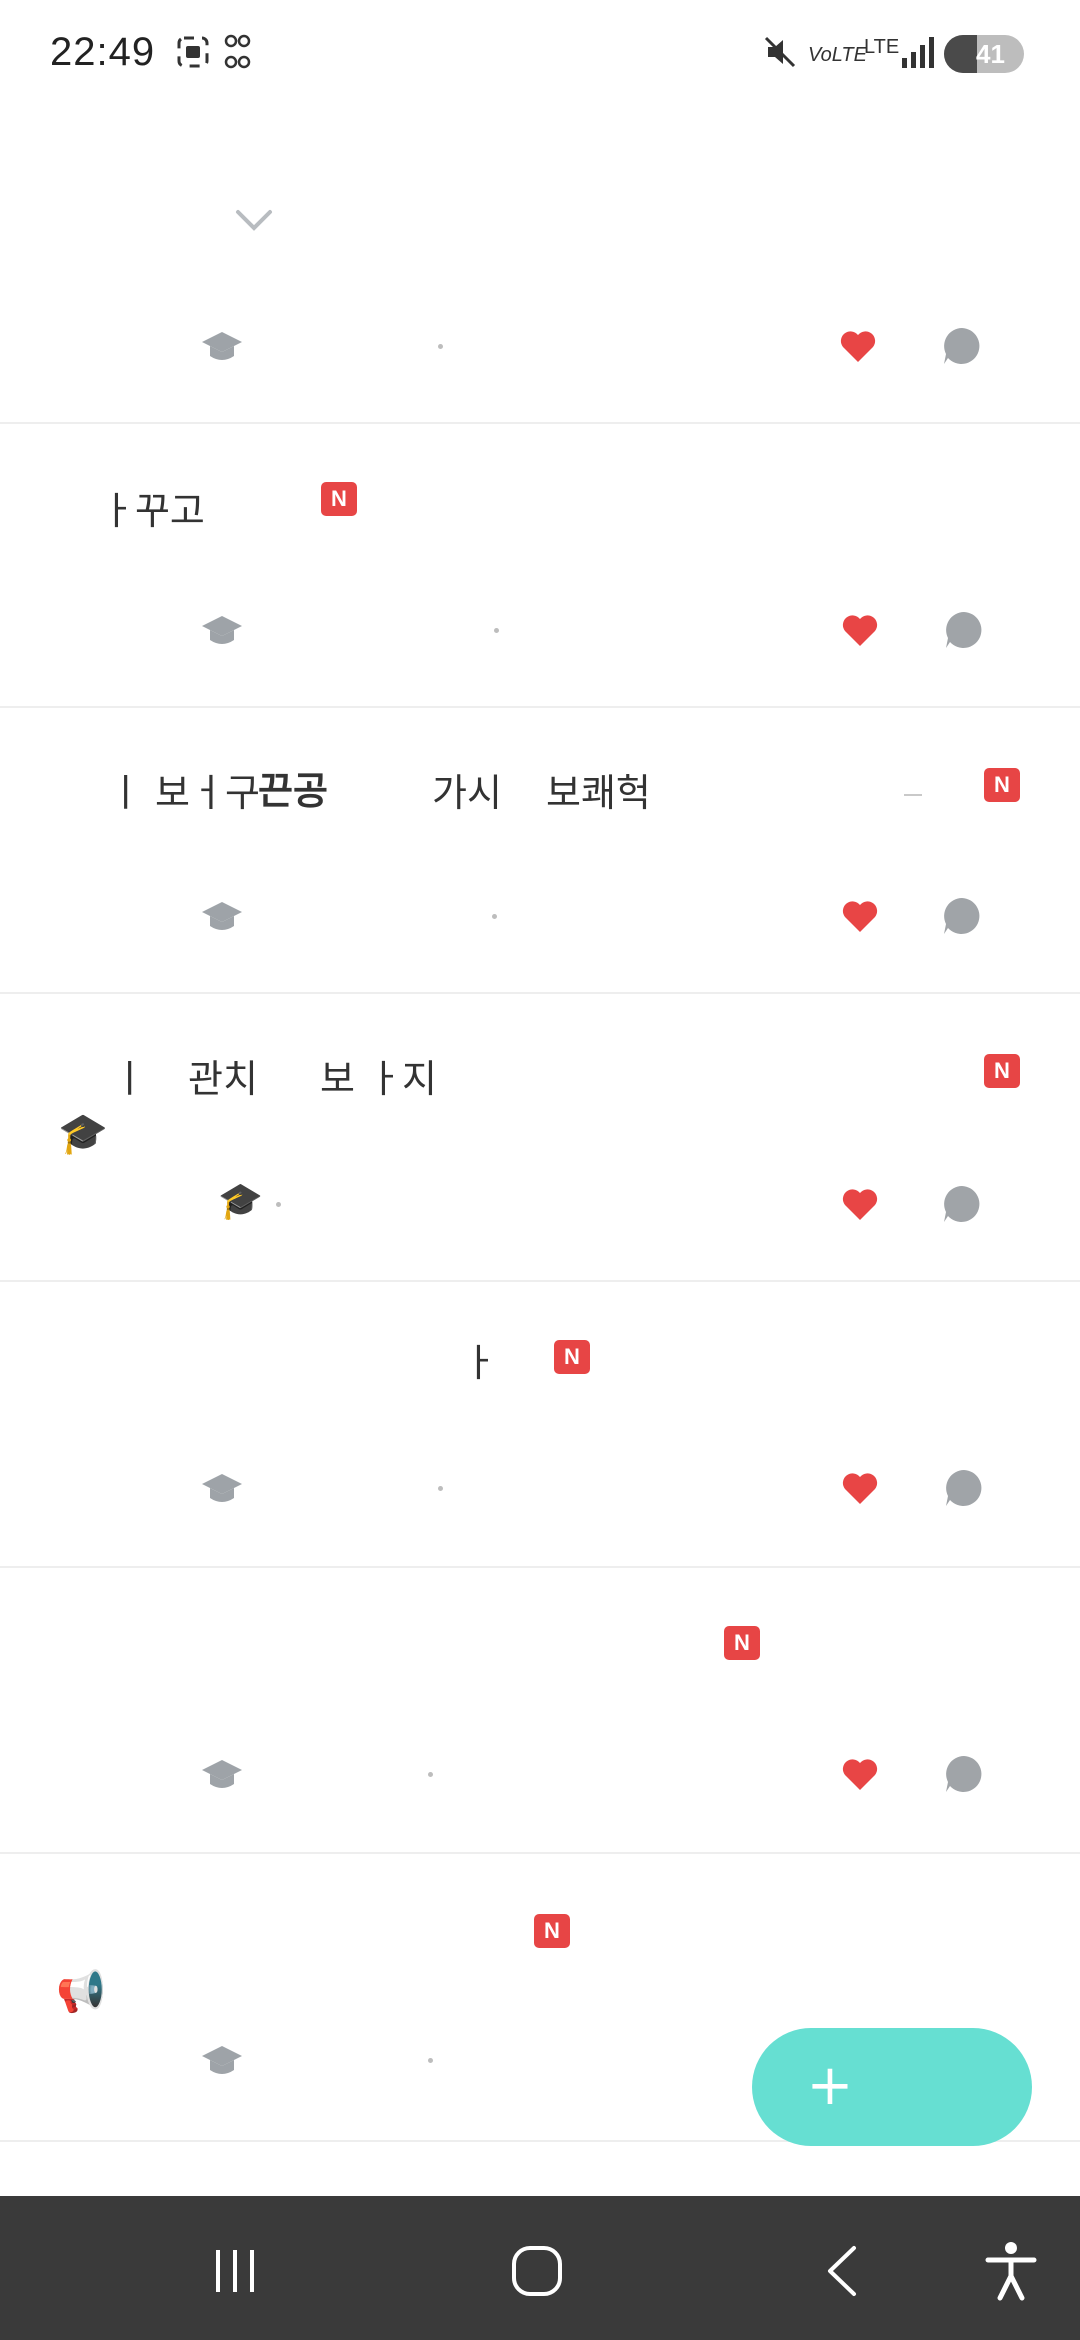  I want to click on write-post-fab, so click(892, 2087).